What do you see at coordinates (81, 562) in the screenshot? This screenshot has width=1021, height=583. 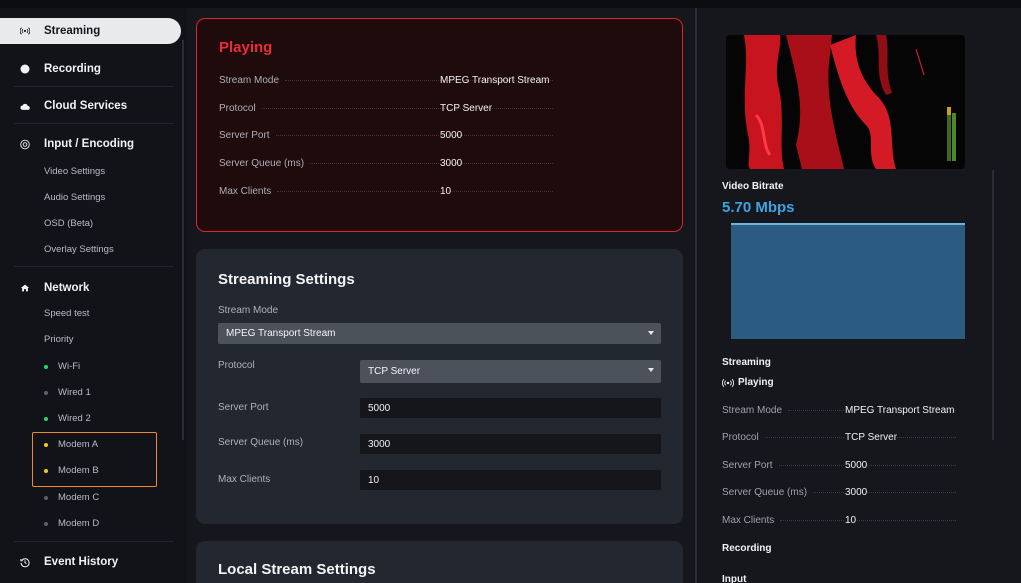 I see `sidebar-item-label: Event History` at bounding box center [81, 562].